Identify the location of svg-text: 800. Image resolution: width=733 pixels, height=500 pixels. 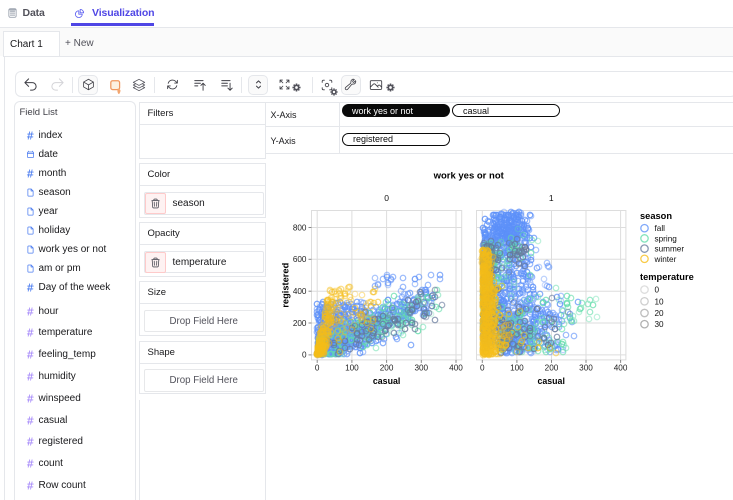
(300, 227).